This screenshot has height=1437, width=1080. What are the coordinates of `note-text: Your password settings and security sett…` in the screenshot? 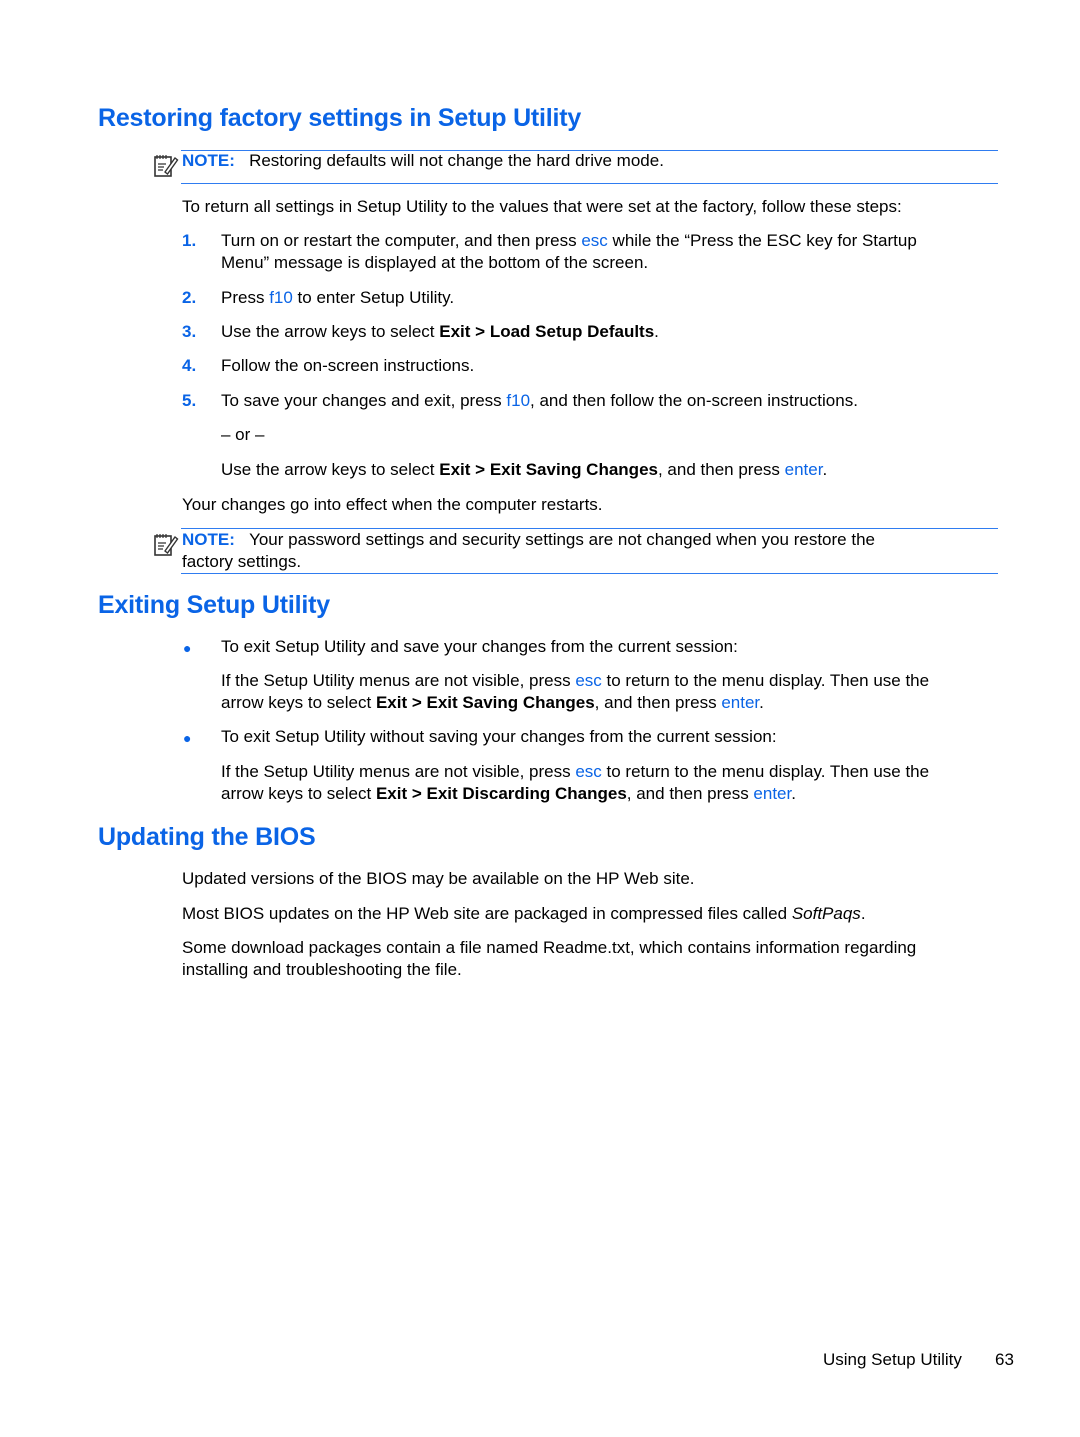 It's located at (562, 539).